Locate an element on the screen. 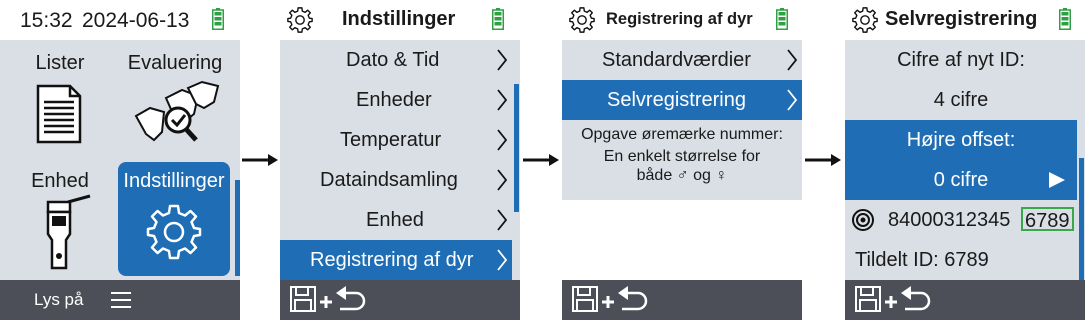 This screenshot has height=320, width=1085. digits-label-text: Cifre af nyt ID: is located at coordinates (961, 60).